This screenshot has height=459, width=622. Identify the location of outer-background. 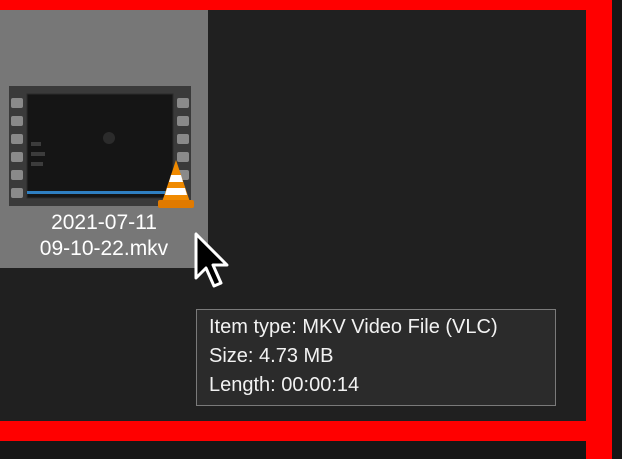
(293, 450).